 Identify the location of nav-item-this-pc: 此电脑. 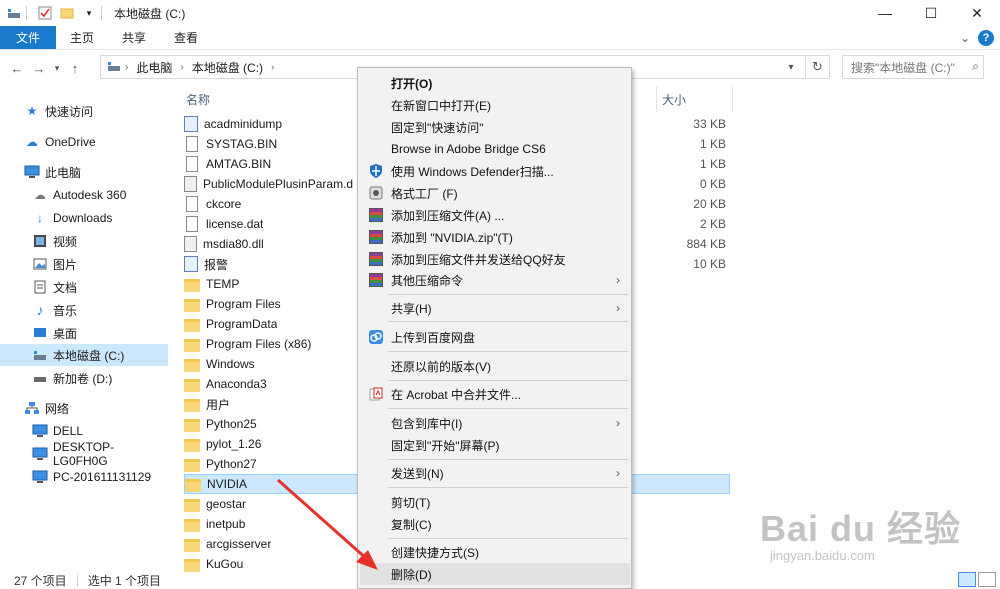
(84, 172).